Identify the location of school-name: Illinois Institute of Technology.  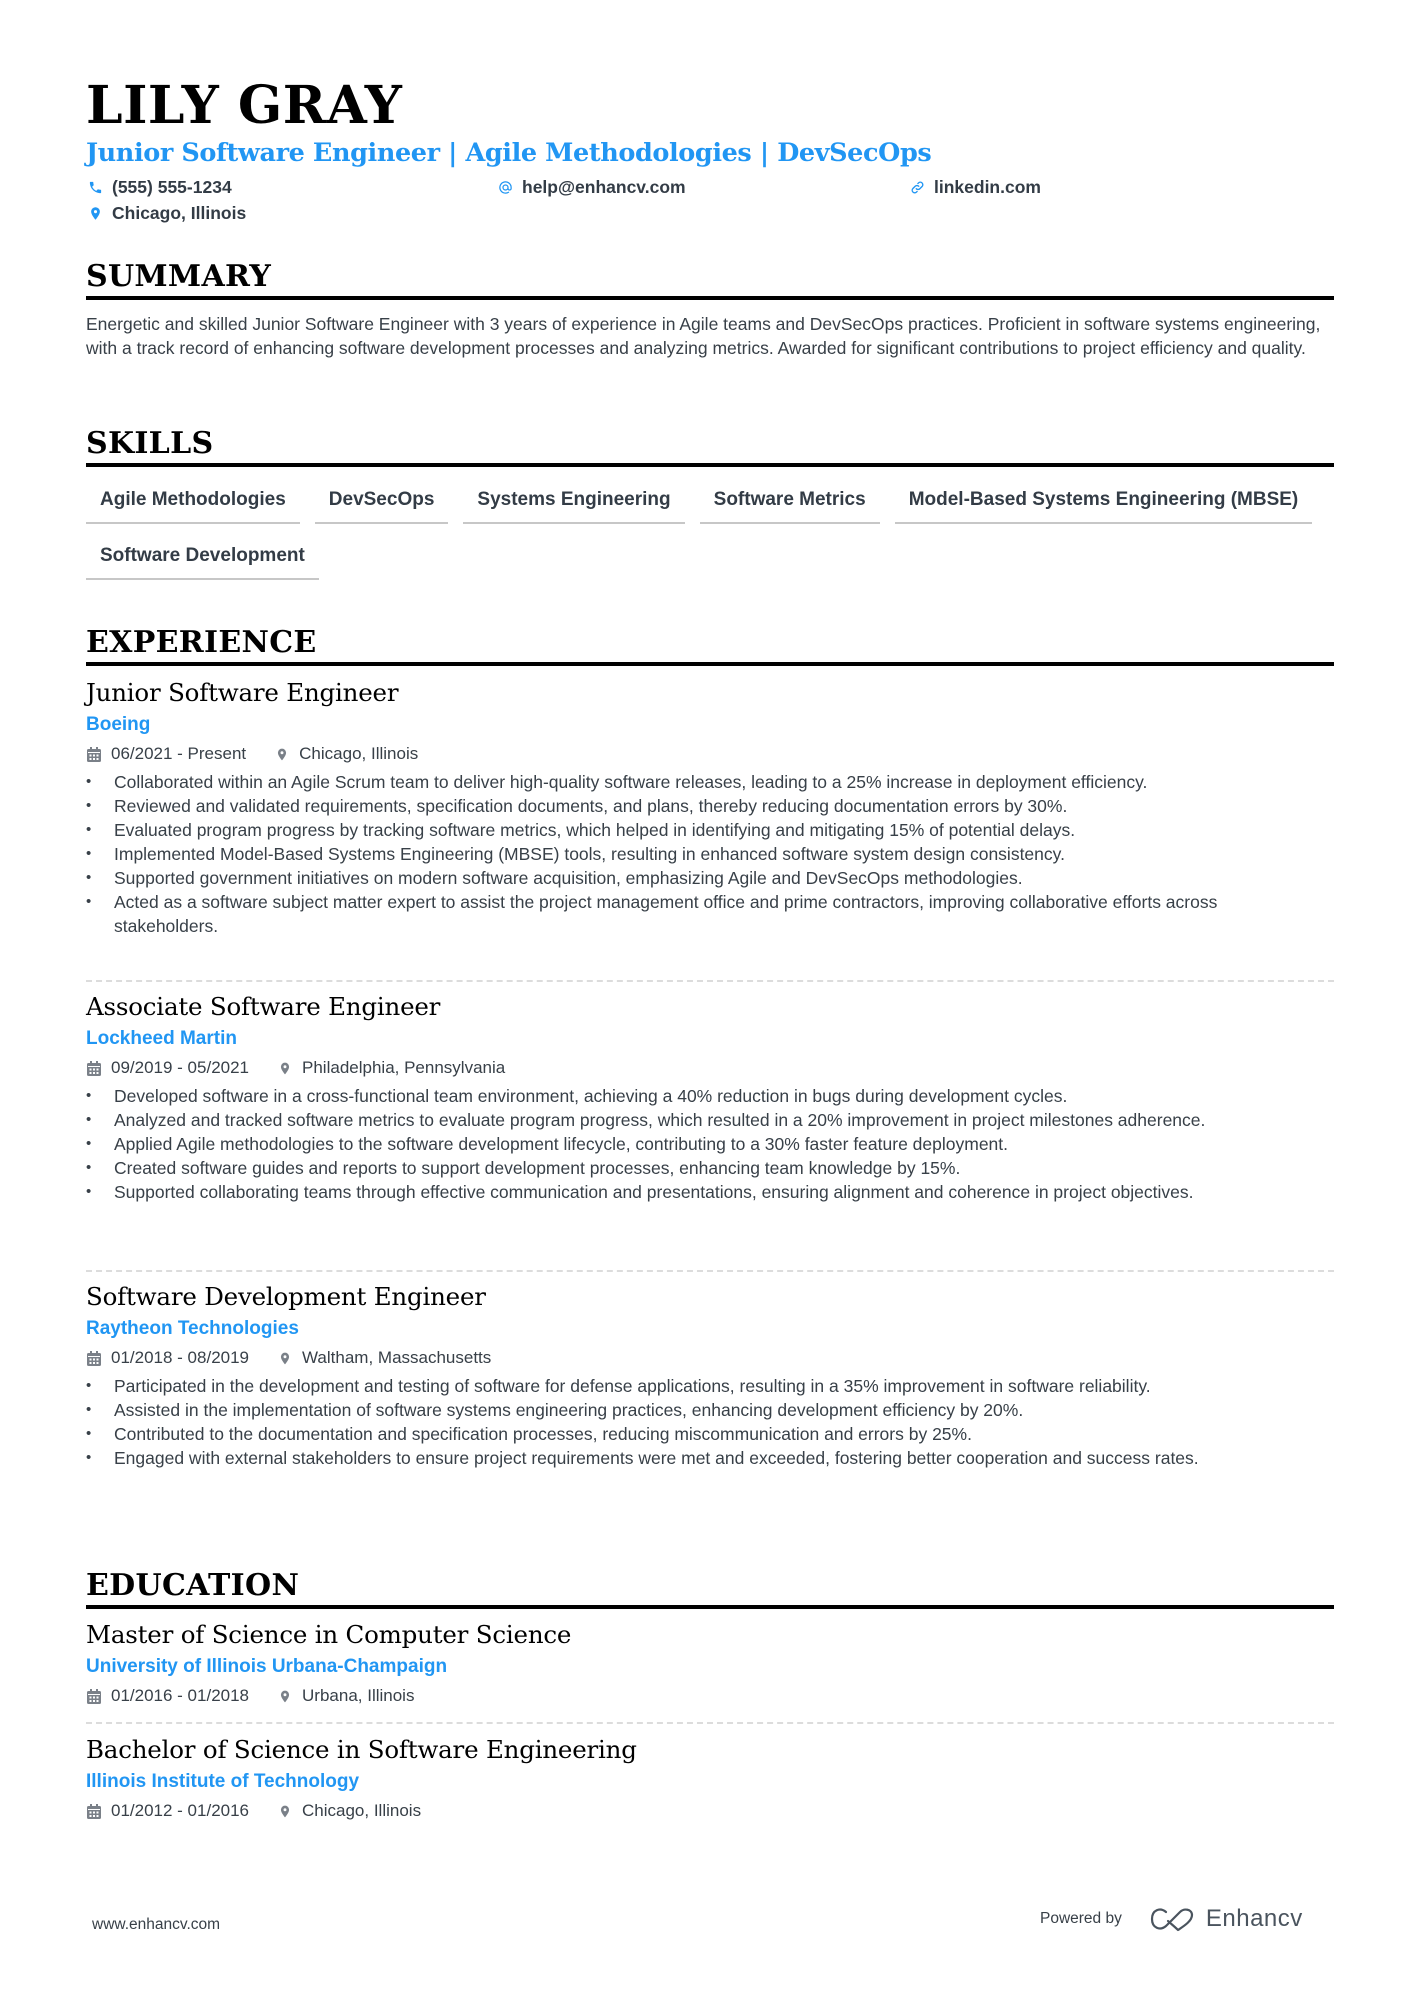
(223, 1781).